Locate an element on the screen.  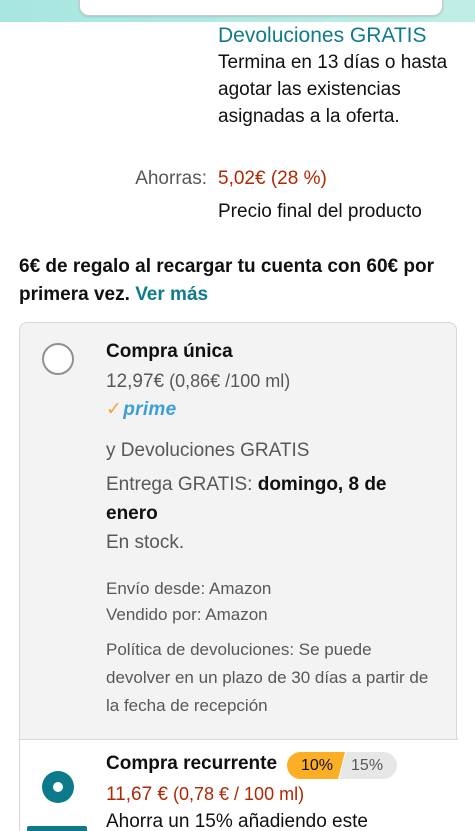
seller-info: Envío desde: Amazon Vendido por: Amazon is located at coordinates (188, 602).